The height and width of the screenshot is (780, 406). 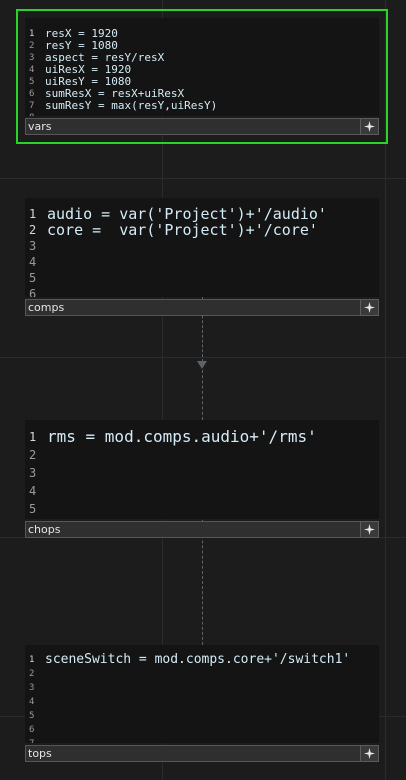 I want to click on code-editor: 1 rms = mod.comps.audio+'/rms' 2 3 4 5, so click(x=202, y=469).